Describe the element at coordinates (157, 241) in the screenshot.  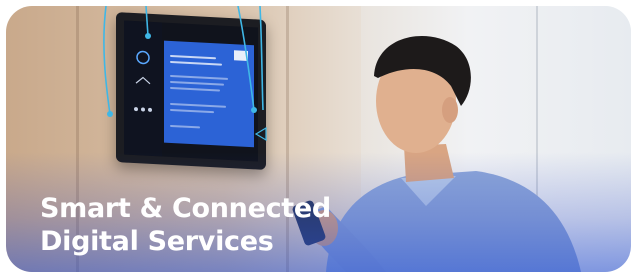
I see `headline-line-2: Digital Services` at that location.